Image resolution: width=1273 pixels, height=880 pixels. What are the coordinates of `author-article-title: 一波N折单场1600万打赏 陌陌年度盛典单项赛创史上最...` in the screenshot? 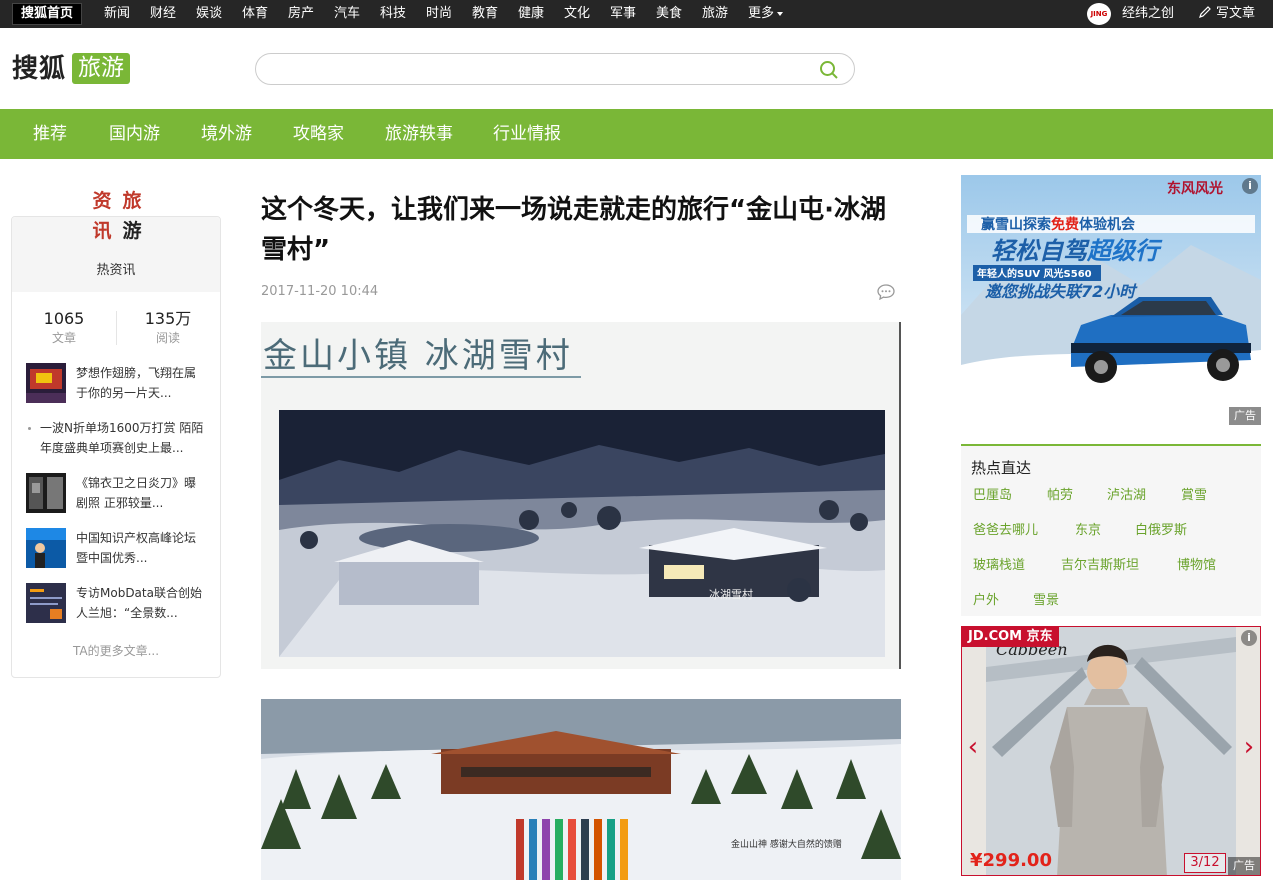 It's located at (122, 438).